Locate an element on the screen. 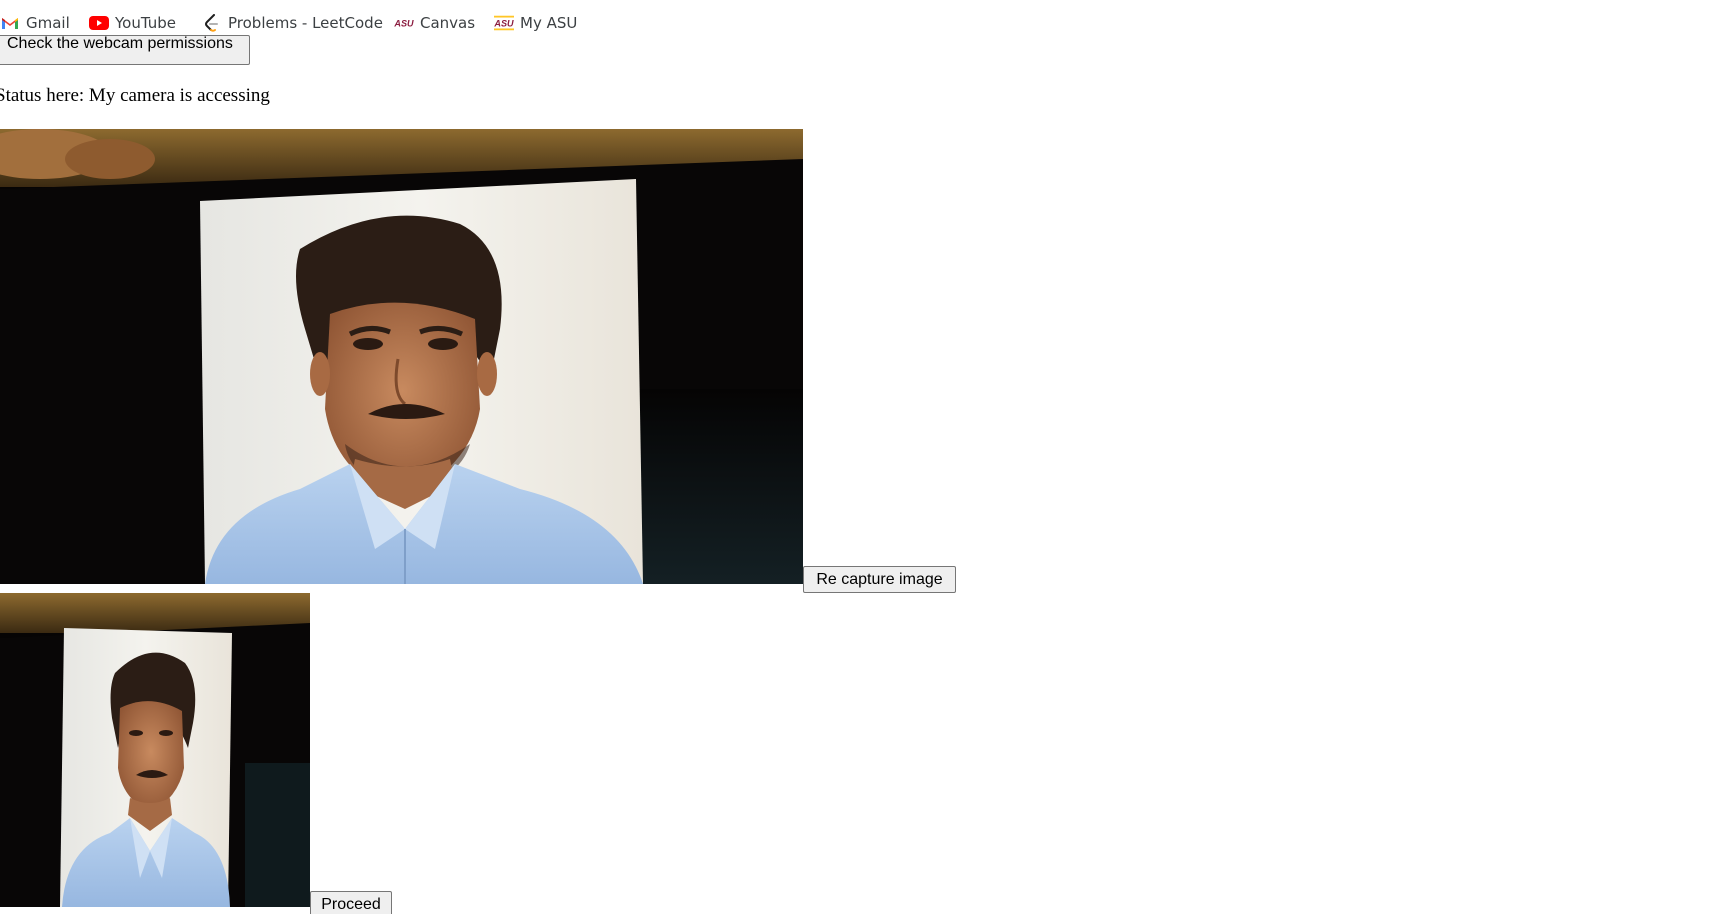 This screenshot has height=914, width=1712. bookmark-canvas: ASU Canvas is located at coordinates (434, 23).